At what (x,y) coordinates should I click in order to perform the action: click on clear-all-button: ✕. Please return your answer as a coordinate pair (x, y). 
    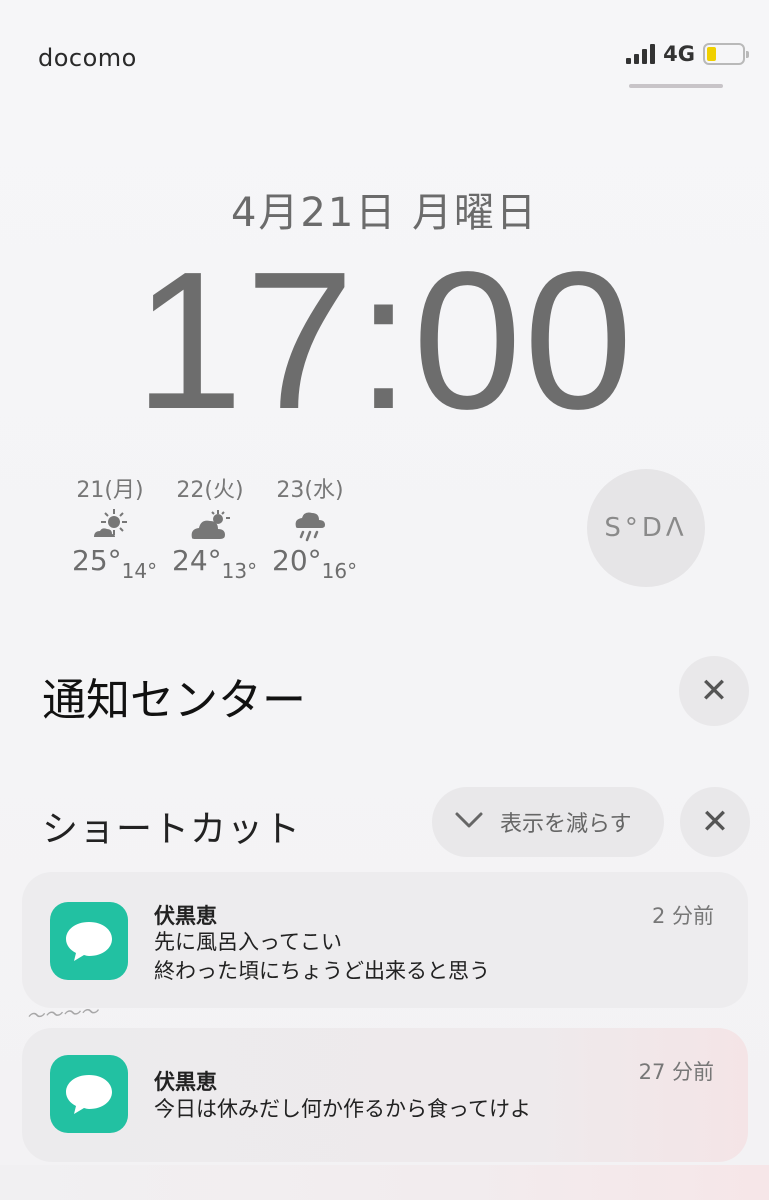
    Looking at the image, I should click on (714, 691).